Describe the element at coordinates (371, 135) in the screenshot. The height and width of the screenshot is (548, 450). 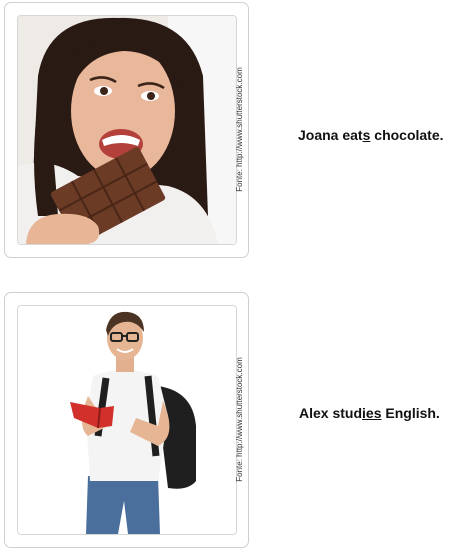
I see `sentence-joana: Joana eats chocolate.` at that location.